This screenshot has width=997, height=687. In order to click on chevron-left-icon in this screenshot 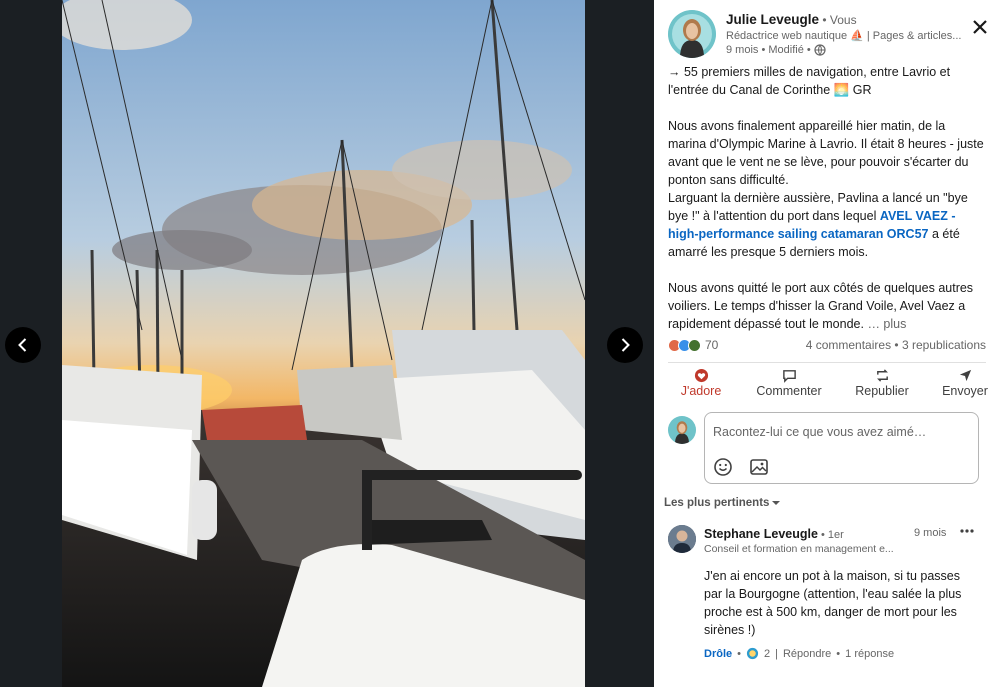, I will do `click(22, 345)`.